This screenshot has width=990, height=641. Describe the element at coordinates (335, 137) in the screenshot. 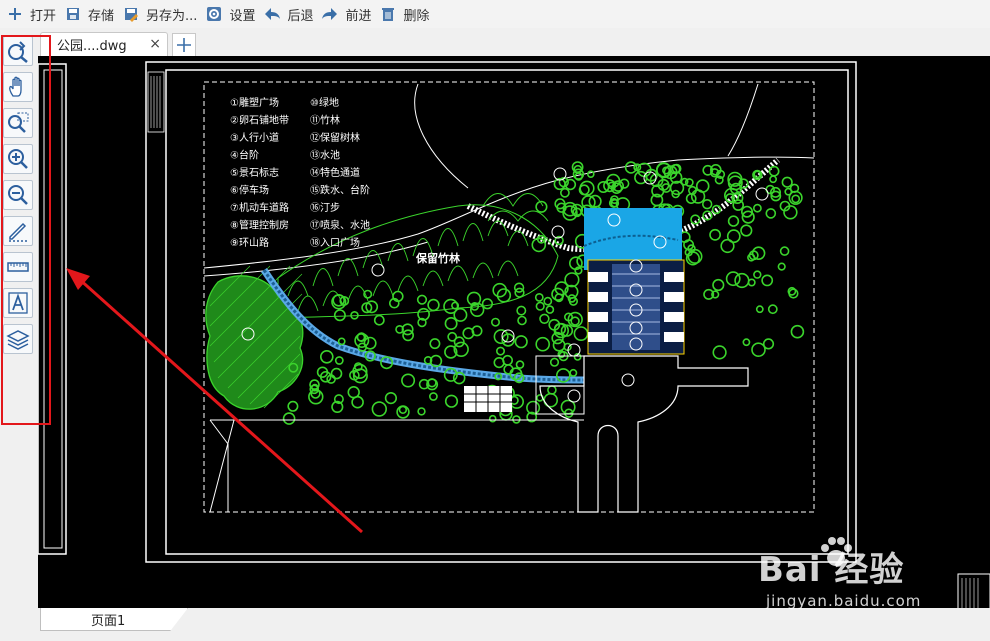

I see `legend-item: ⑫保留树林` at that location.